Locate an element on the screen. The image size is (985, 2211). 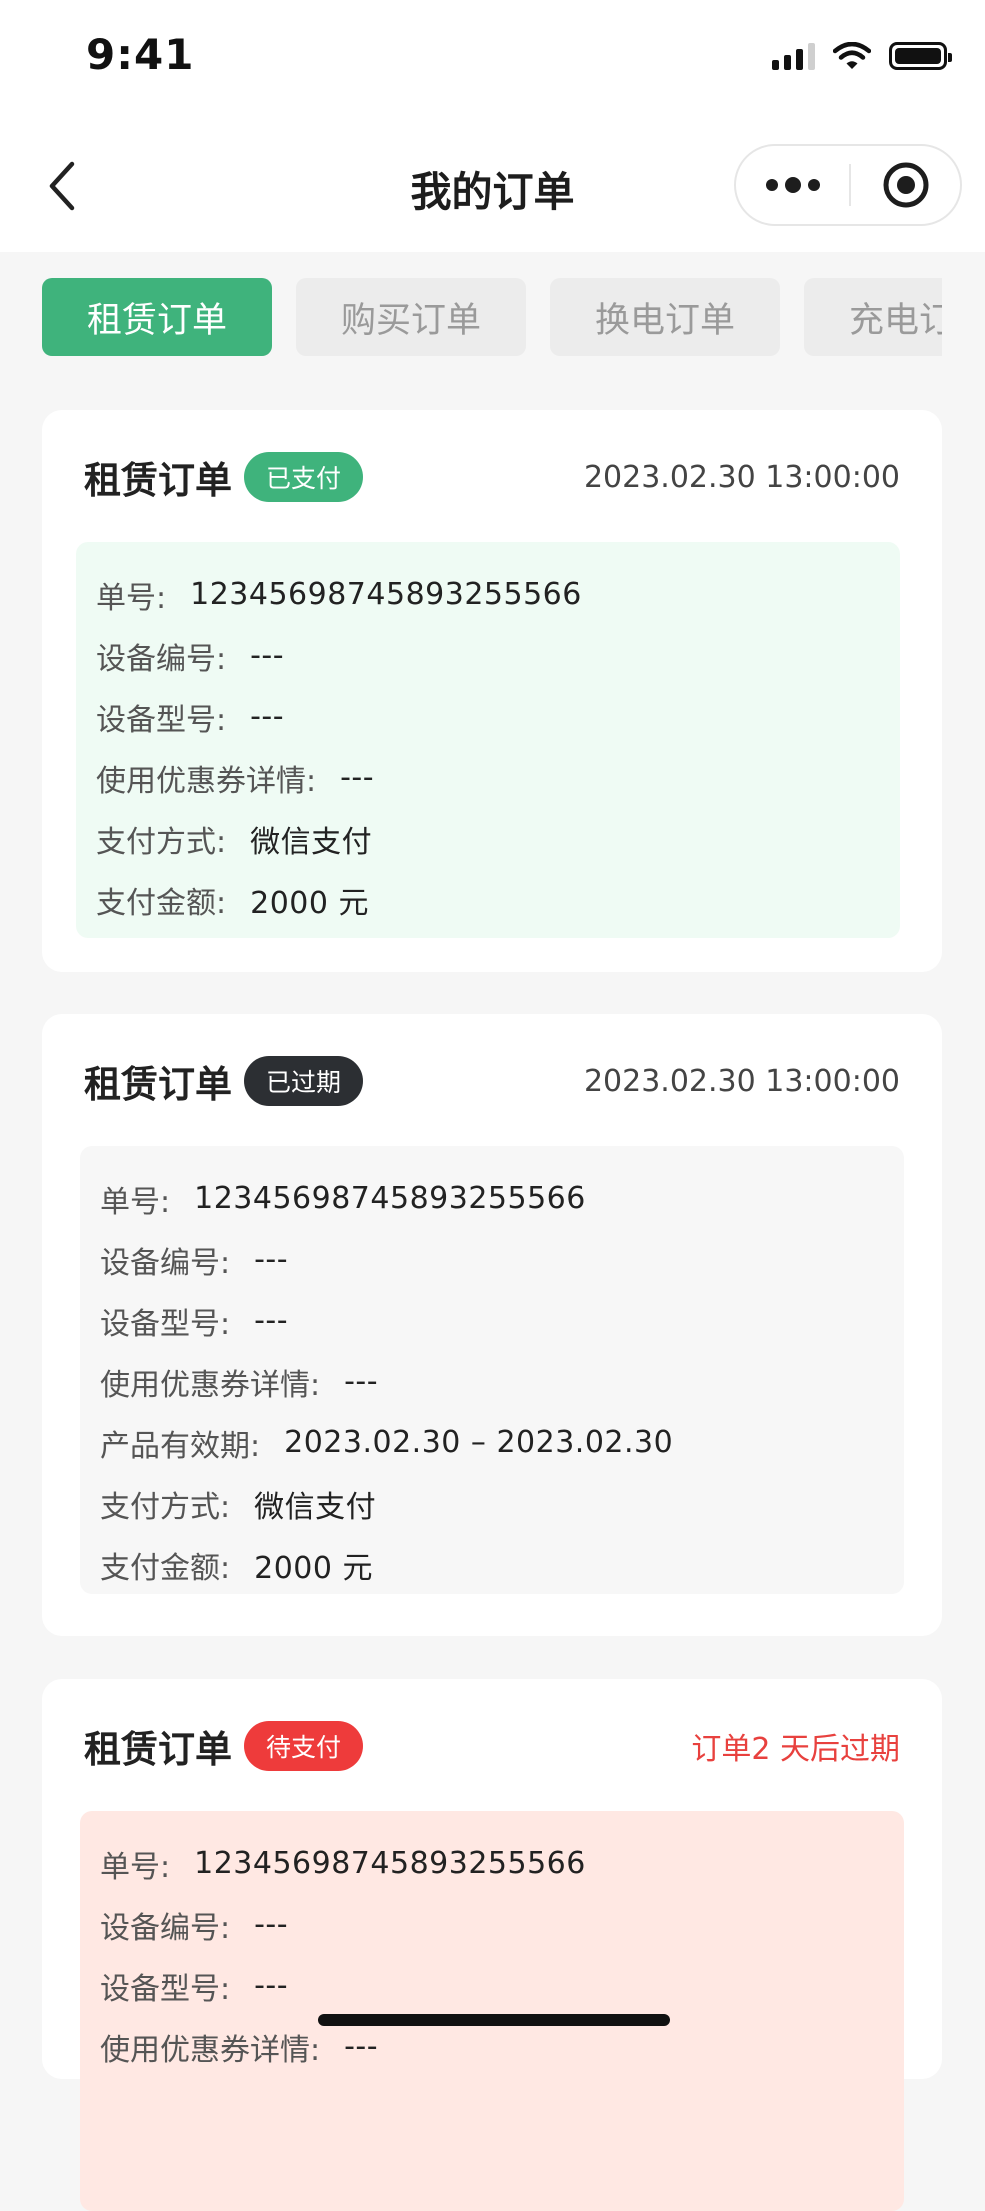
status-badge: 已过期 is located at coordinates (304, 1081).